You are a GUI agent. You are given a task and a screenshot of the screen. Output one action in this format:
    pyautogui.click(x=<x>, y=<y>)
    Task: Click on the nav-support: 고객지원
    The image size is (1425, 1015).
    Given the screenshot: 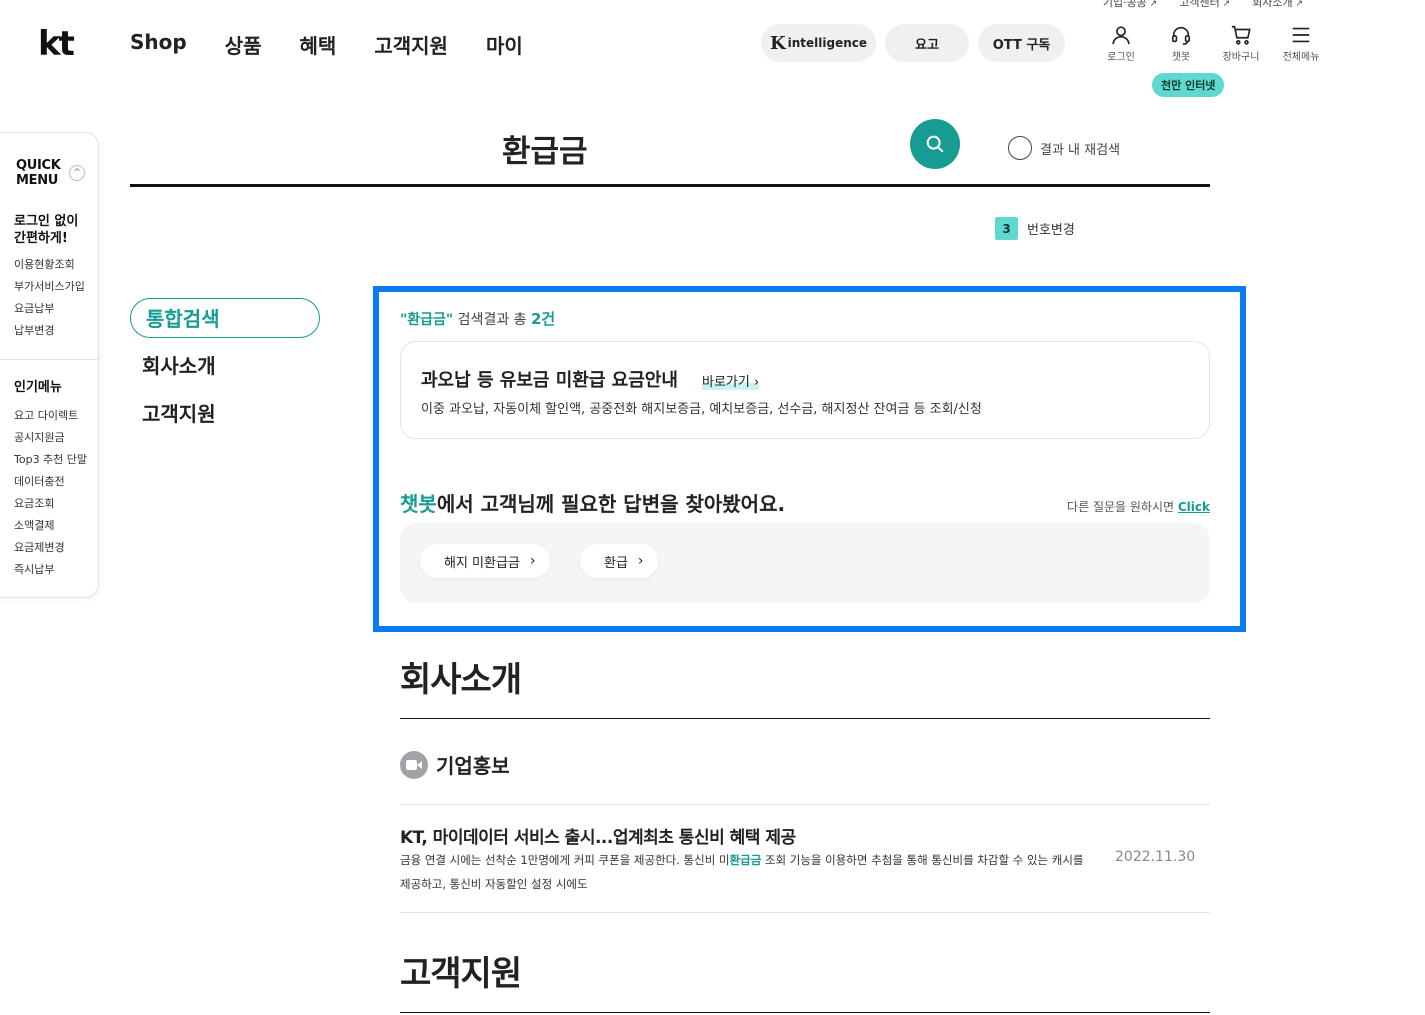 What is the action you would take?
    pyautogui.click(x=411, y=44)
    